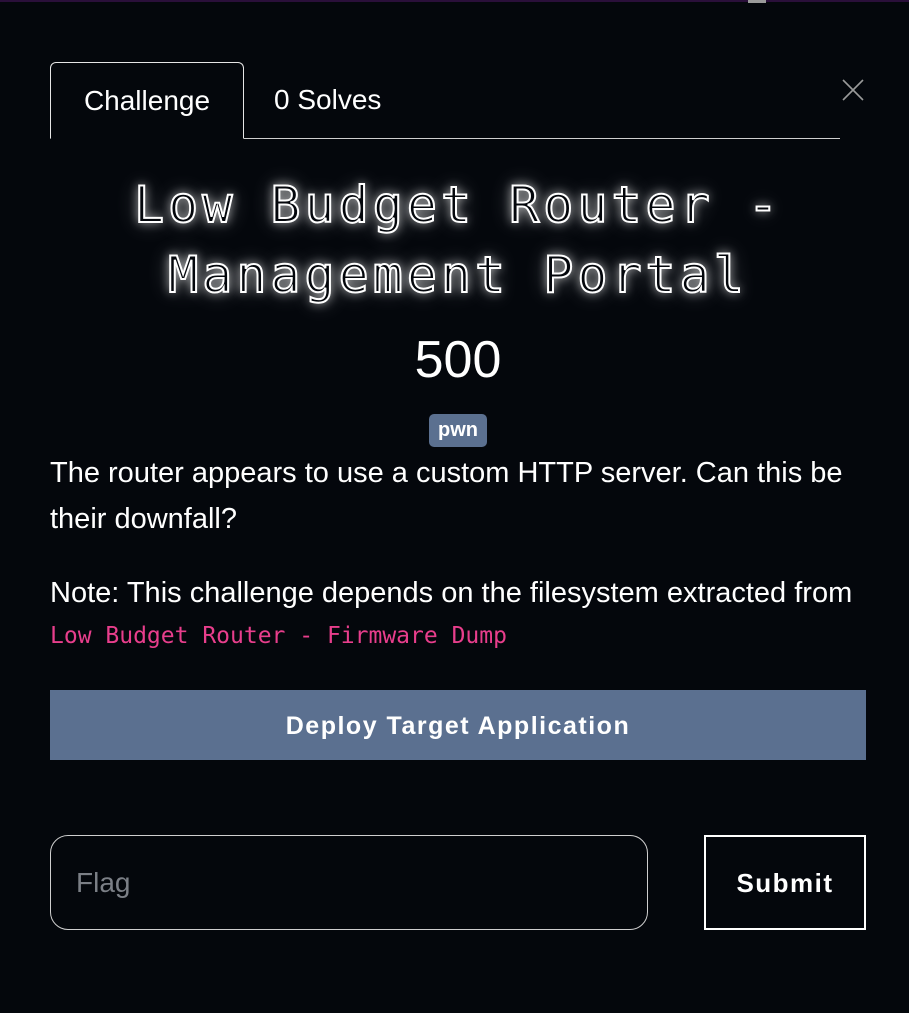 This screenshot has height=1013, width=909. What do you see at coordinates (147, 100) in the screenshot?
I see `tab-challenge: Challenge` at bounding box center [147, 100].